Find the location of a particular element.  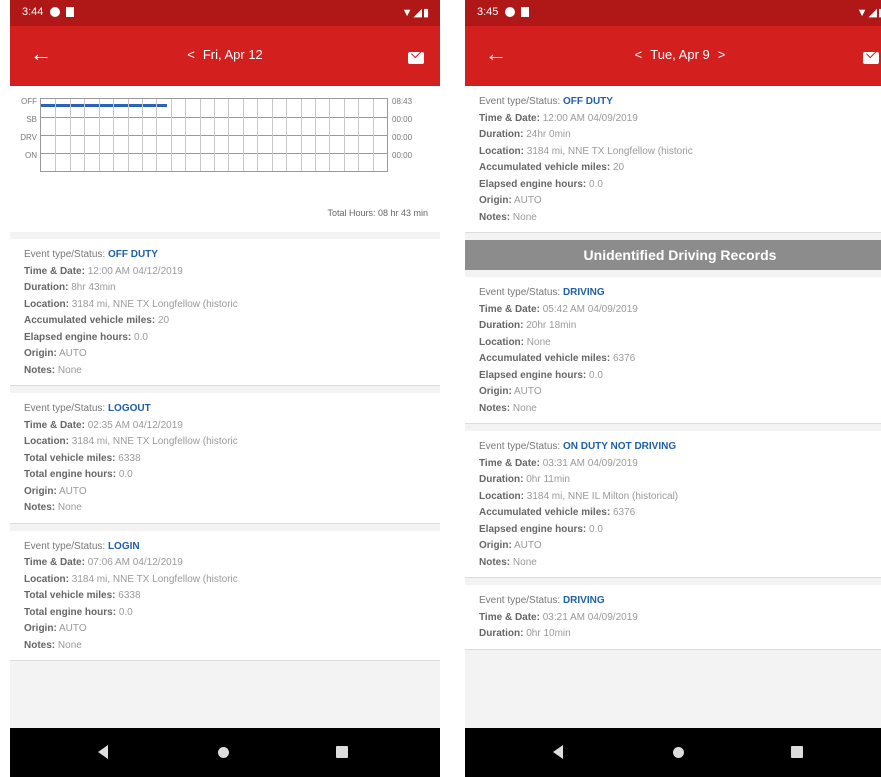

field-value: 20hr 18min is located at coordinates (551, 325).